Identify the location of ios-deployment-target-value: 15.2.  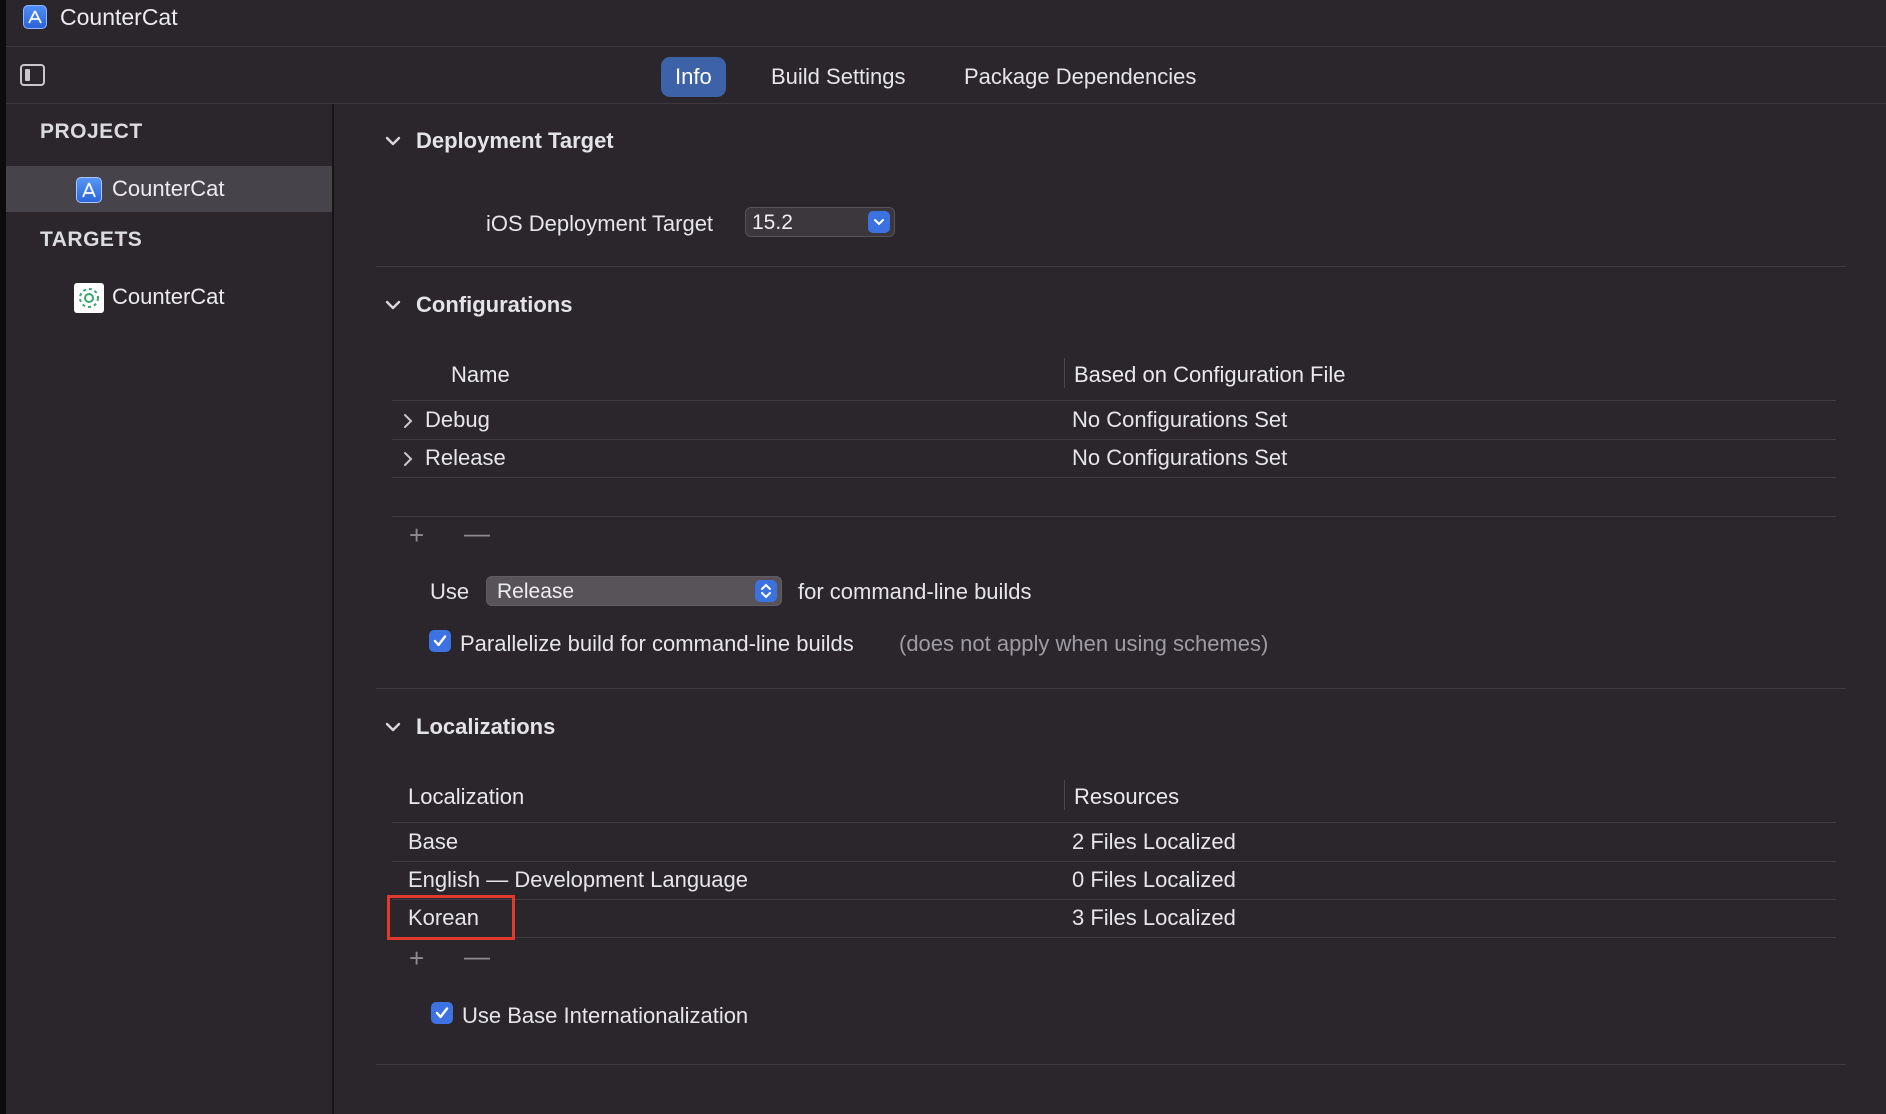
(772, 222).